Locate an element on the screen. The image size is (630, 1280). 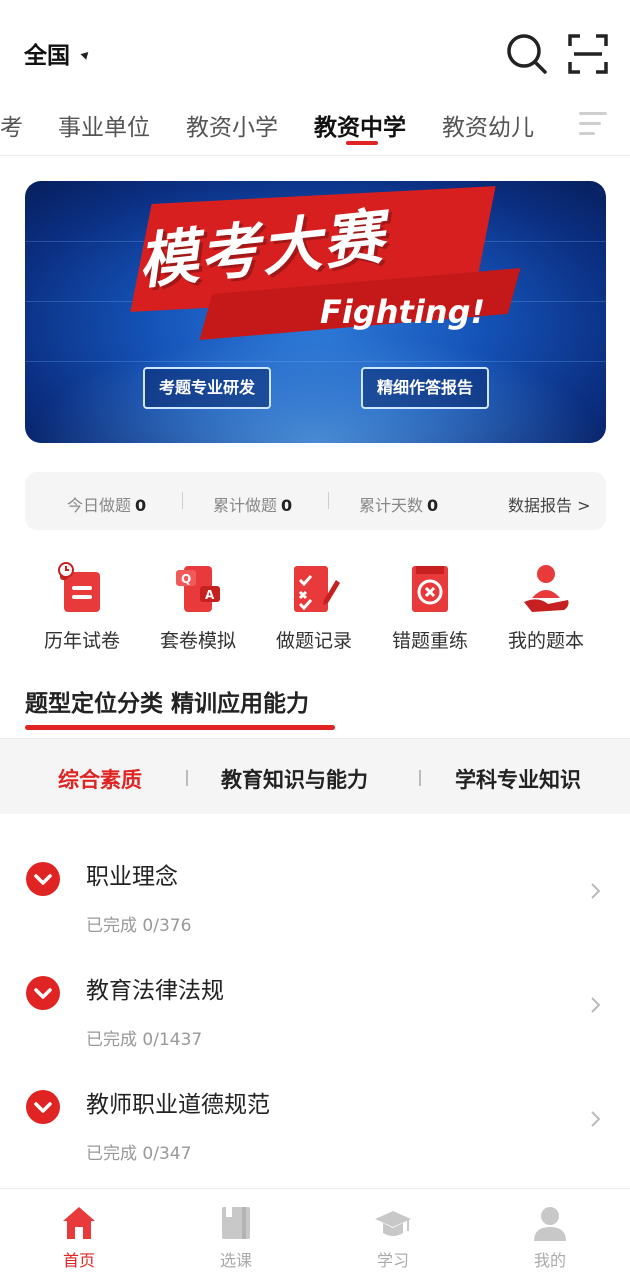
stat-days-label: 累计天数 is located at coordinates (391, 505).